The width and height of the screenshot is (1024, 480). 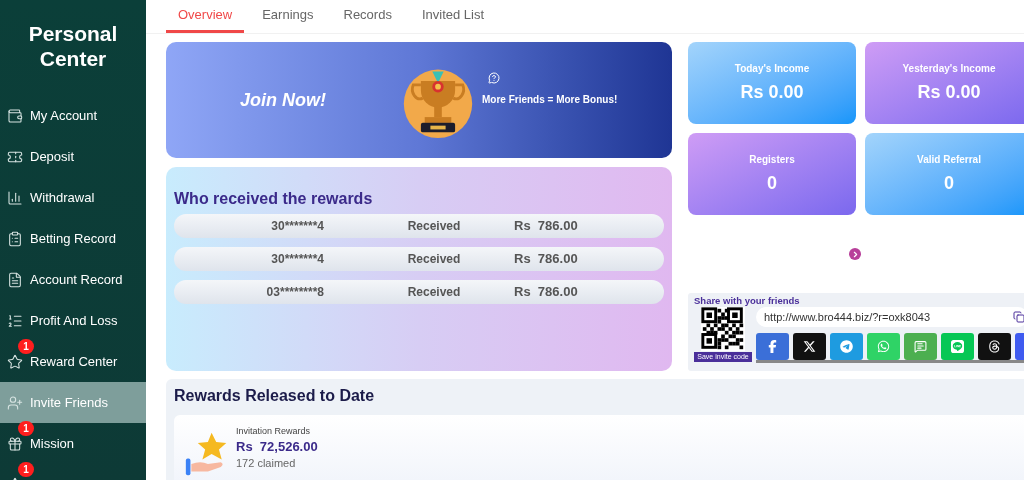 I want to click on reward-amount: Rs 72,526.00, so click(x=277, y=447).